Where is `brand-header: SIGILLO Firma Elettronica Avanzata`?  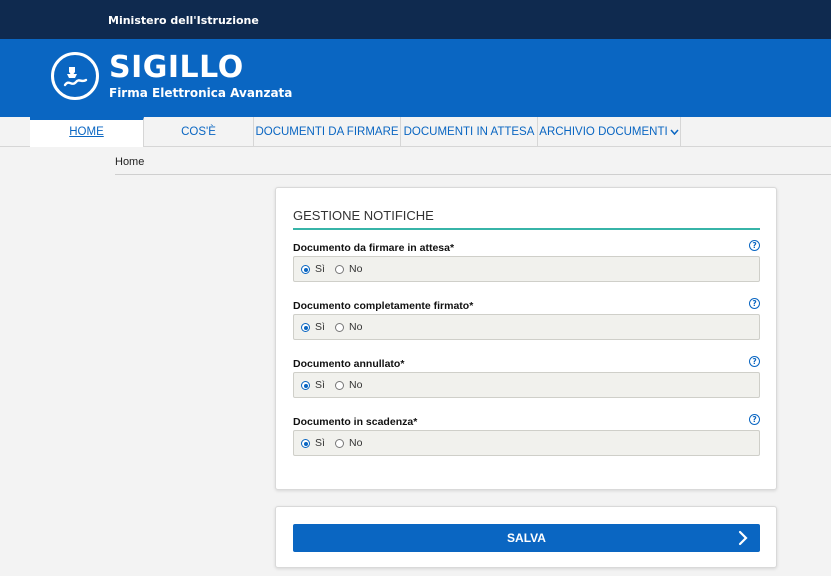
brand-header: SIGILLO Firma Elettronica Avanzata is located at coordinates (415, 78).